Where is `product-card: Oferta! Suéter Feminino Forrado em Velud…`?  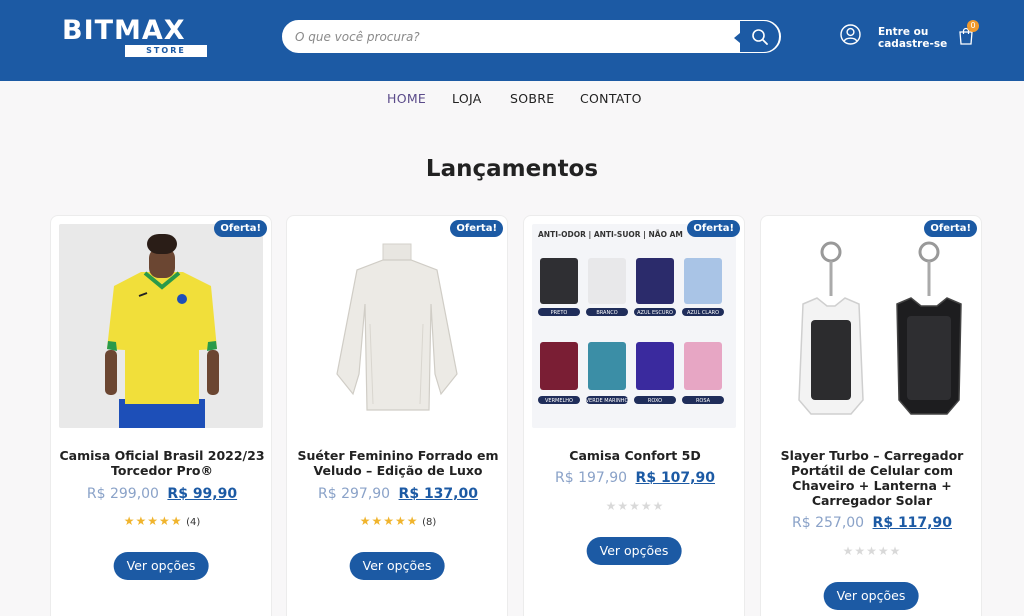
product-card: Oferta! Suéter Feminino Forrado em Velud… is located at coordinates (397, 415).